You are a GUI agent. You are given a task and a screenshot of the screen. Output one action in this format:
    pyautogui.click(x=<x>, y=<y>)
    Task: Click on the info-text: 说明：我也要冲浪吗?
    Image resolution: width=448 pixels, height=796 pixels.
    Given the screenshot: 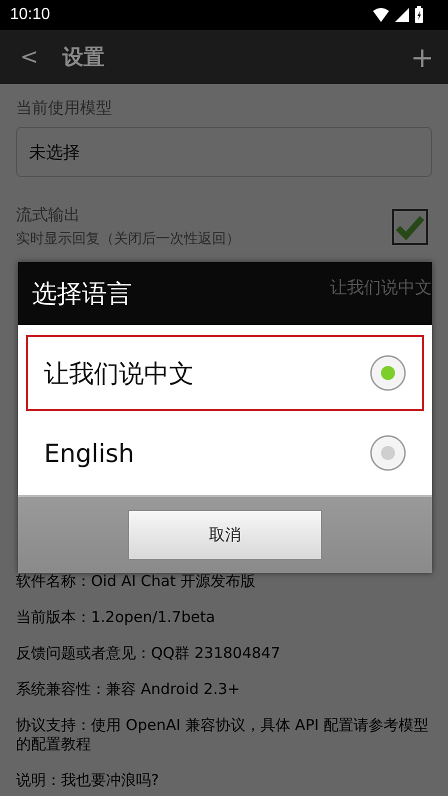 What is the action you would take?
    pyautogui.click(x=88, y=780)
    